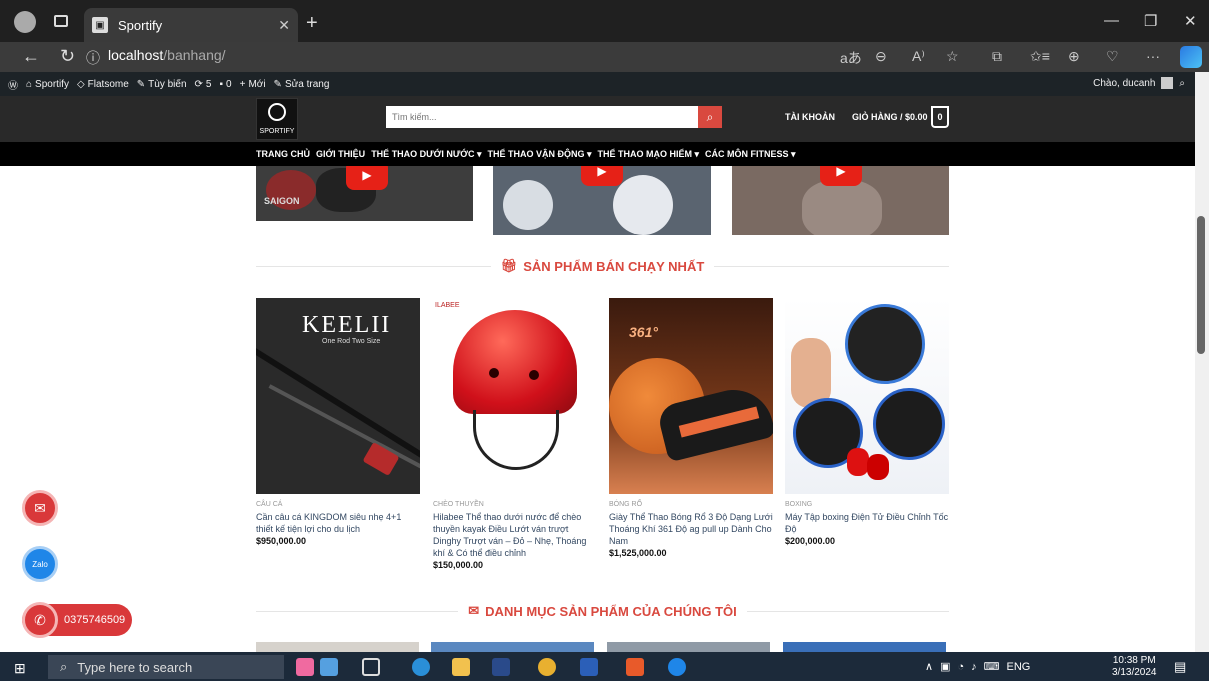 This screenshot has width=1209, height=681. I want to click on minimize-icon: —, so click(1111, 20).